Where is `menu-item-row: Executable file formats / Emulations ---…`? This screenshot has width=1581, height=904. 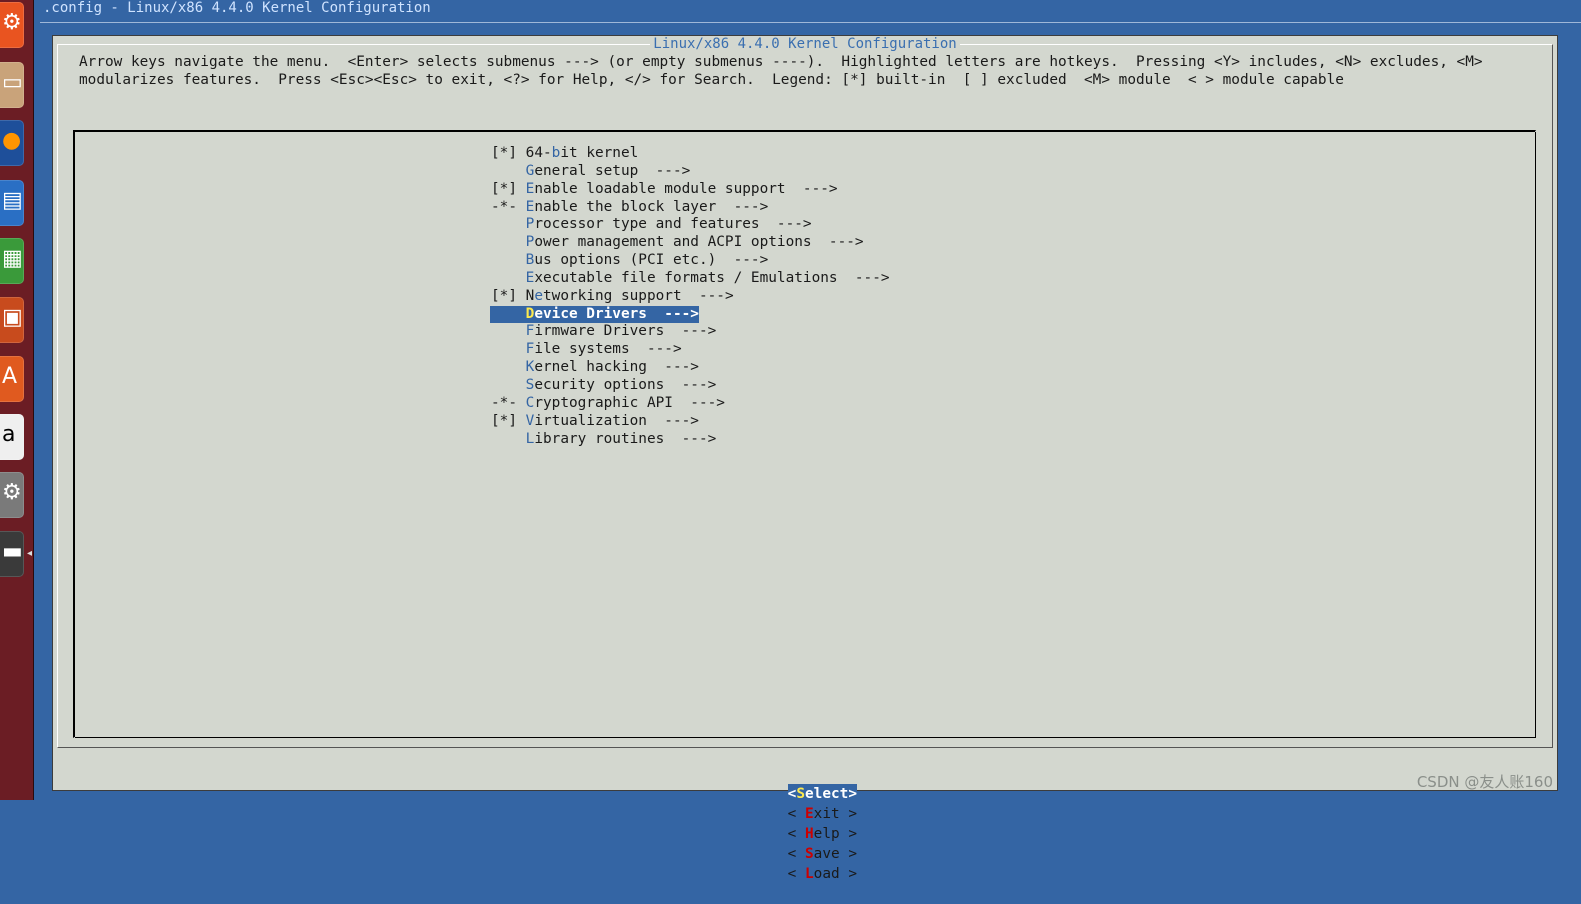 menu-item-row: Executable file formats / Emulations ---… is located at coordinates (690, 278).